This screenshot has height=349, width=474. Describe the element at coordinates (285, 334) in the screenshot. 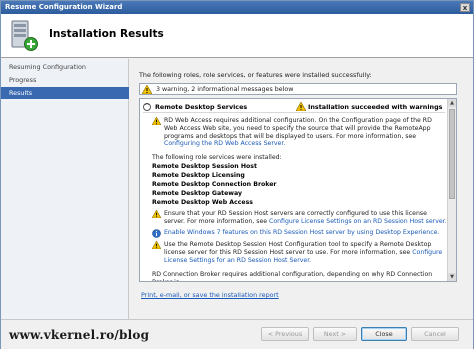

I see `previous-button: < Previous` at that location.